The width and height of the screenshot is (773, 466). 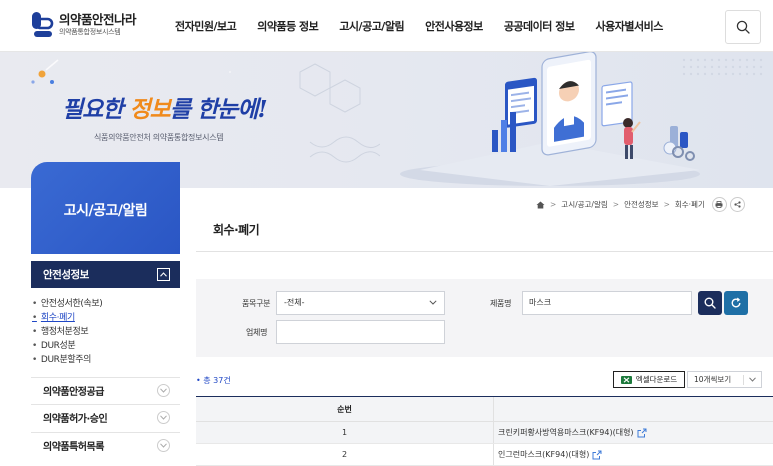 What do you see at coordinates (43, 25) in the screenshot?
I see `logo-mark-icon` at bounding box center [43, 25].